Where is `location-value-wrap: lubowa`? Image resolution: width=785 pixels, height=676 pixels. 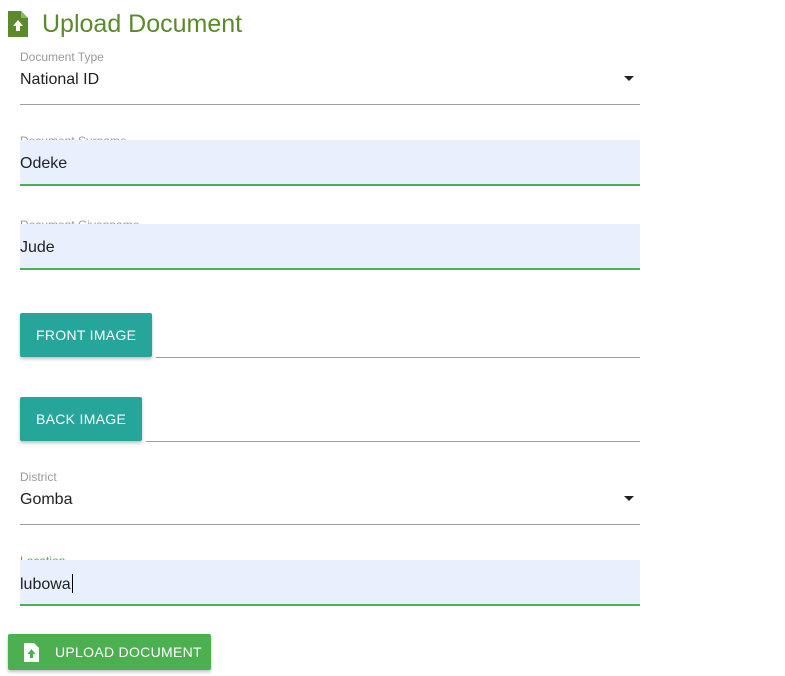 location-value-wrap: lubowa is located at coordinates (46, 584).